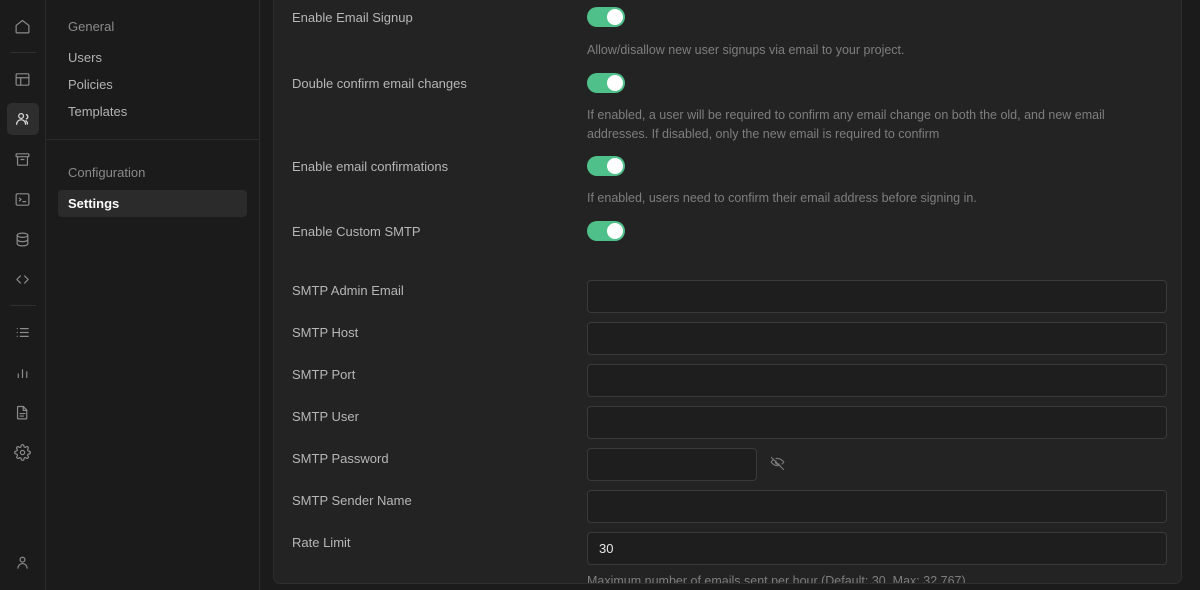 This screenshot has height=590, width=1200. I want to click on eye-off-icon, so click(777, 465).